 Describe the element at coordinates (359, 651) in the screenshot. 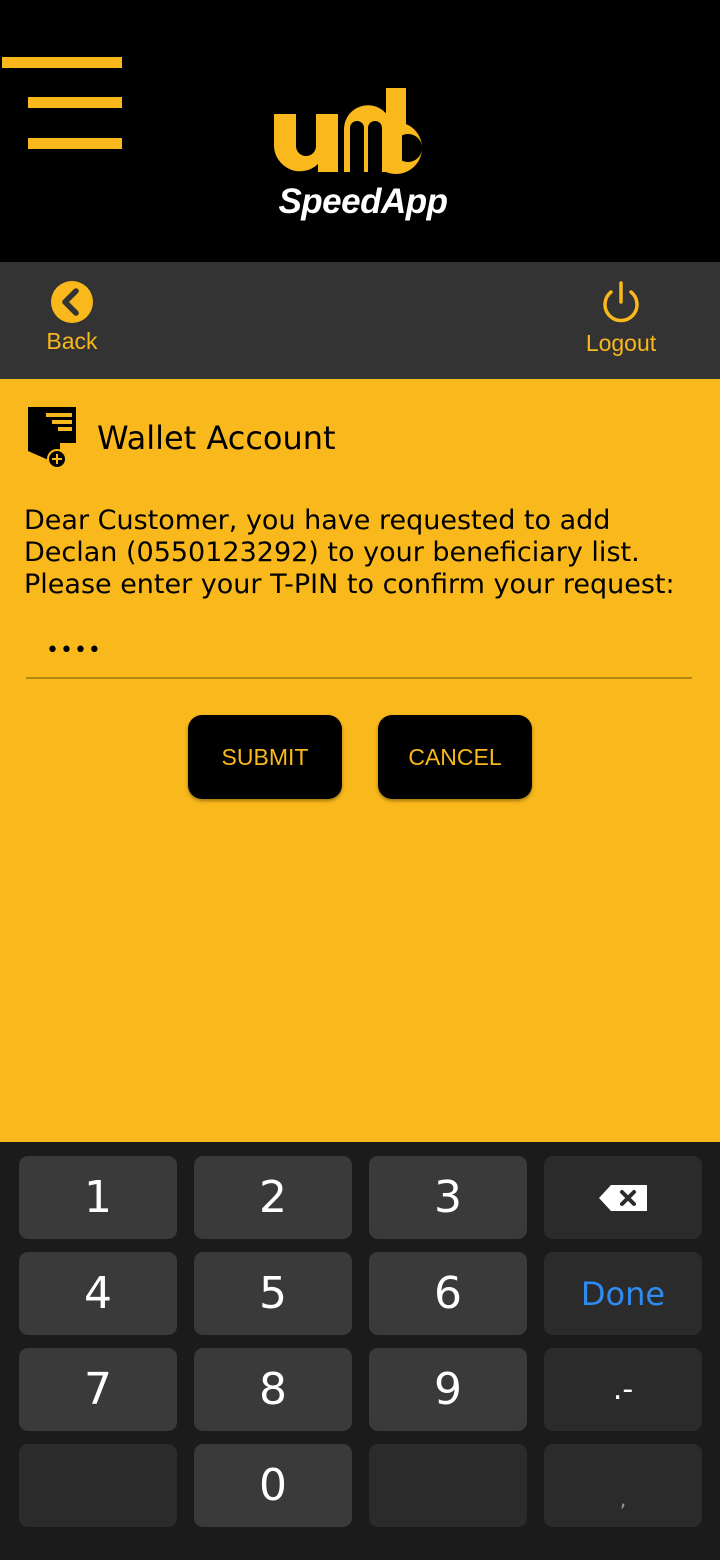

I see `tpin-input` at that location.